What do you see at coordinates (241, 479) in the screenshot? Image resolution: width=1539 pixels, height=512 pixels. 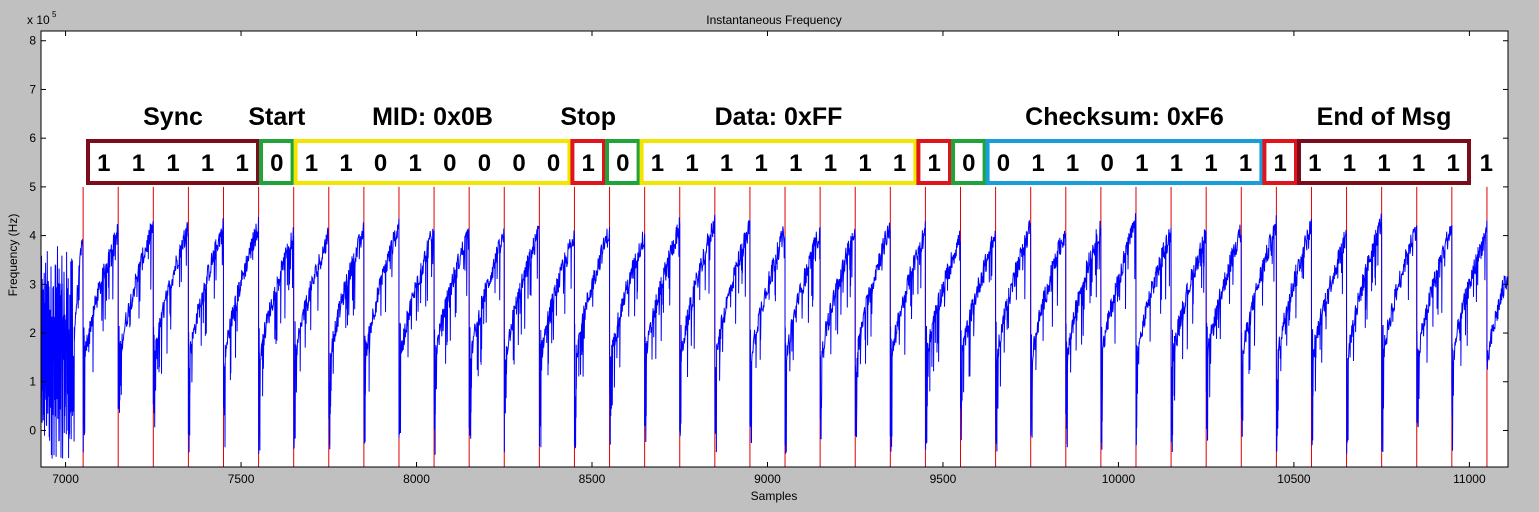 I see `x-tick-label: 7500` at bounding box center [241, 479].